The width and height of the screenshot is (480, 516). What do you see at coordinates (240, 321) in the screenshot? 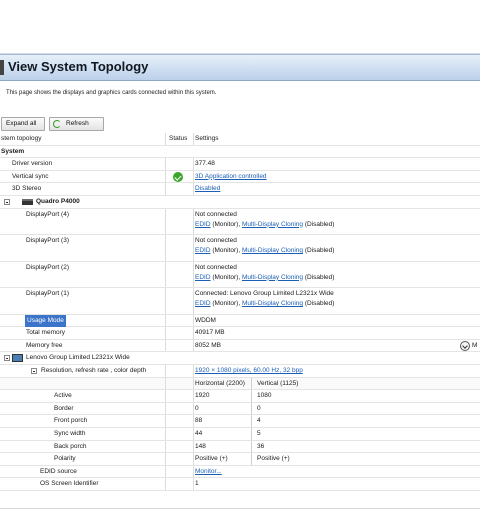
I see `tree-row-usage-mode: Usage Mode WDDM` at bounding box center [240, 321].